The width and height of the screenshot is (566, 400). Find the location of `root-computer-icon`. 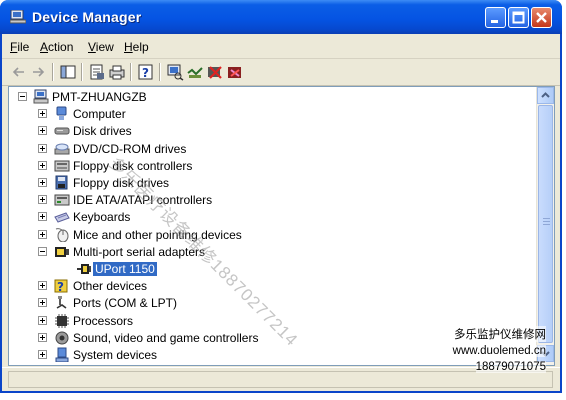

root-computer-icon is located at coordinates (41, 96).